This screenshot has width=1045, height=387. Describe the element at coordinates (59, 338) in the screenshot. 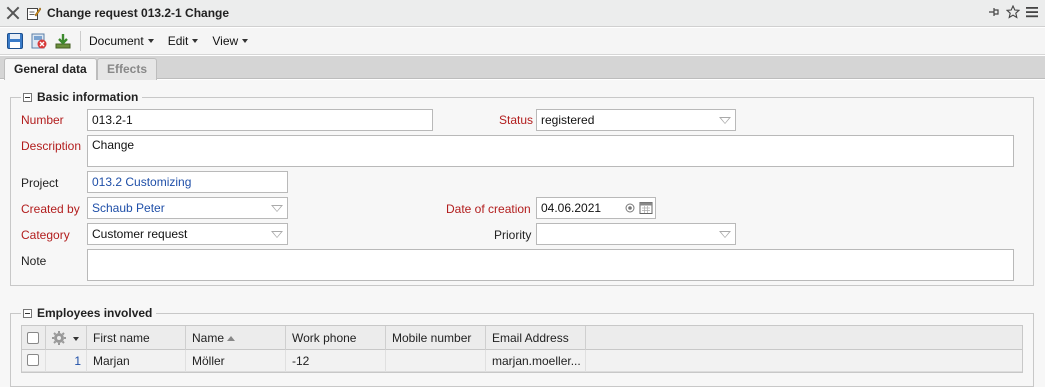

I see `gear-icon` at that location.